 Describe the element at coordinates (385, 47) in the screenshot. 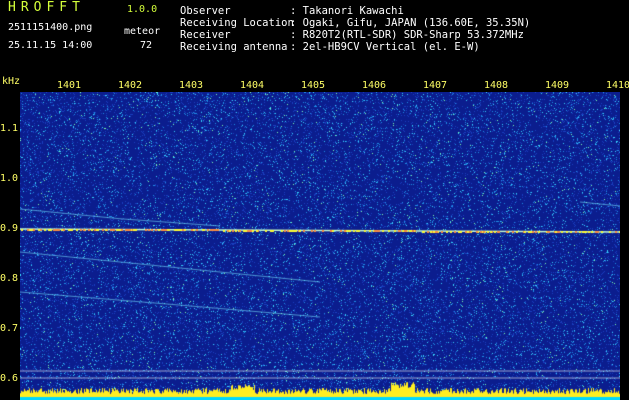

I see `info-antenna-value: : 2el-HB9CV Vertical (el. E-W)` at that location.